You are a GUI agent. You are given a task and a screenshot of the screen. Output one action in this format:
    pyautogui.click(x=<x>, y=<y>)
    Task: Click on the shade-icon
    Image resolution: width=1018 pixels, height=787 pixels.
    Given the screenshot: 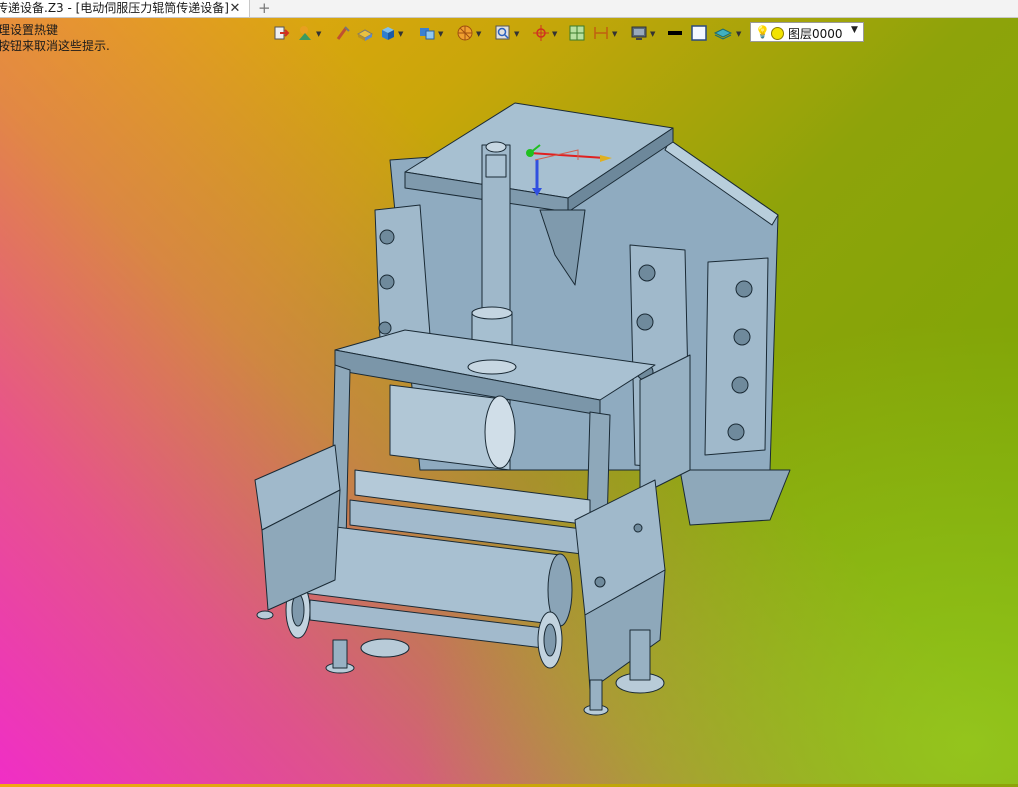 What is the action you would take?
    pyautogui.click(x=305, y=33)
    